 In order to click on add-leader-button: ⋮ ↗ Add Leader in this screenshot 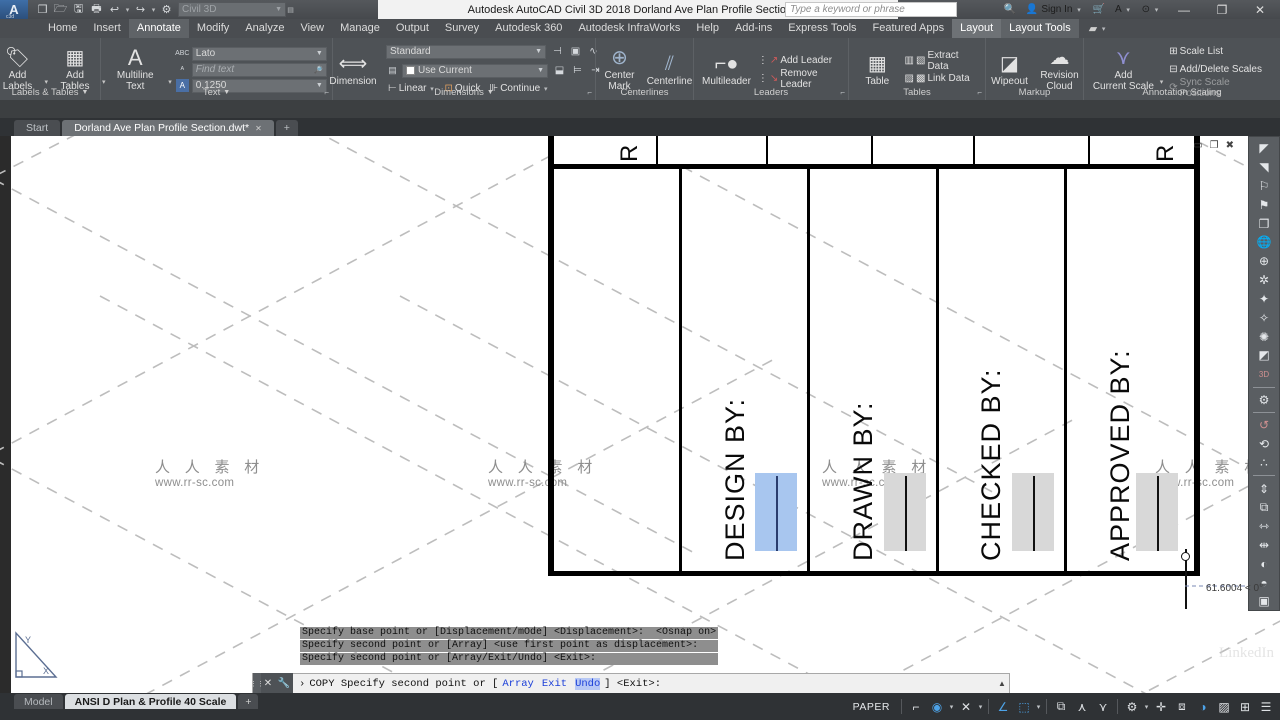, I will do `click(798, 60)`.